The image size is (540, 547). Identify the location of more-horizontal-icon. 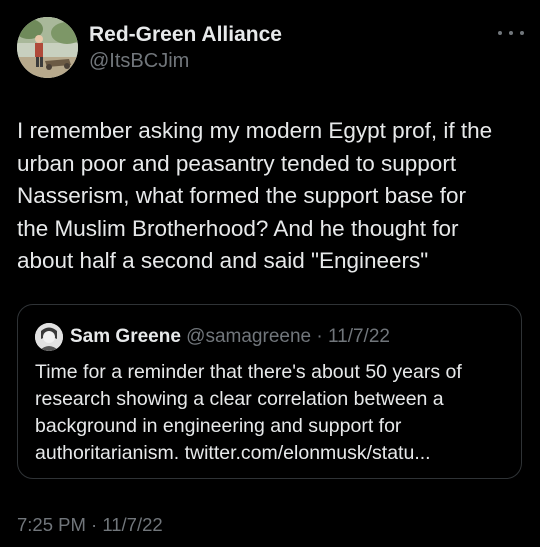
(511, 33).